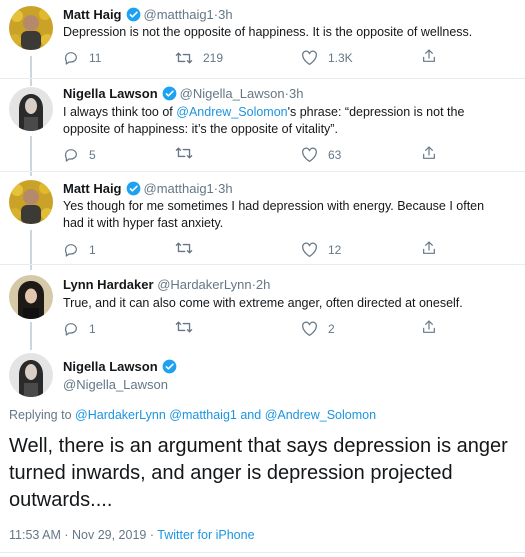 Image resolution: width=525 pixels, height=557 pixels. I want to click on tweet-actions: 1 12, so click(288, 250).